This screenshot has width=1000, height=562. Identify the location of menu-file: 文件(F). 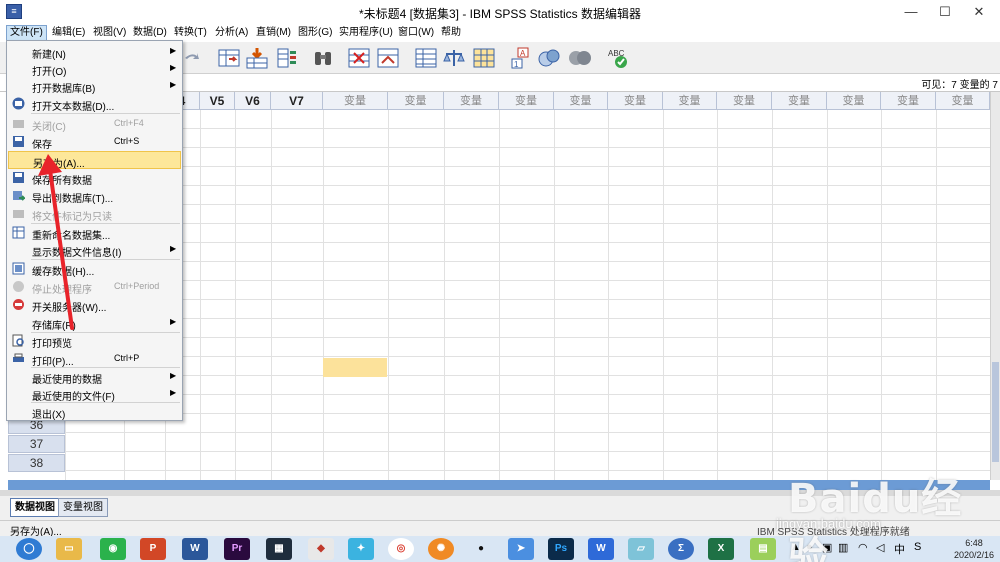
(26, 33).